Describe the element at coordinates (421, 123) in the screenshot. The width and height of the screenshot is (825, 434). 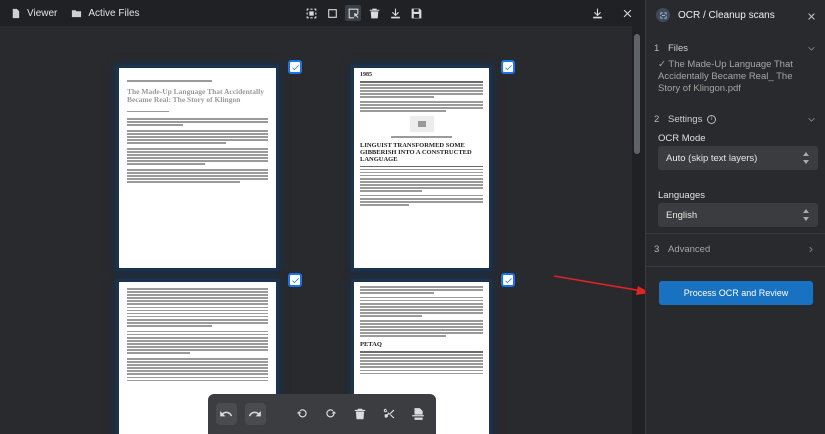
I see `video-placeholder` at that location.